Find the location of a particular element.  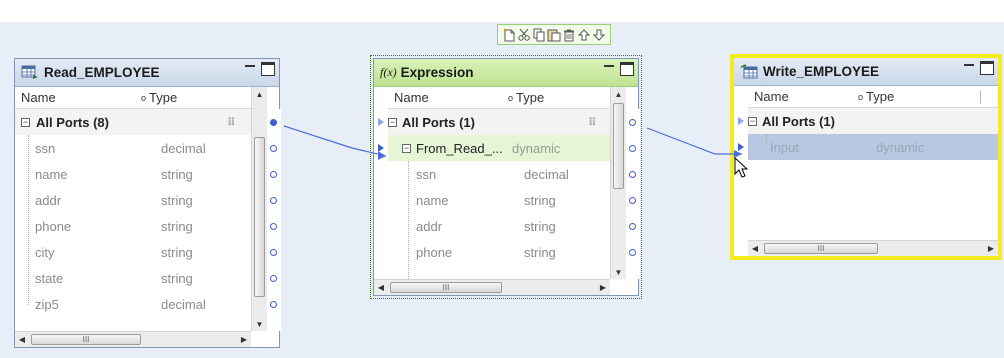

write-employee-header: Write_EMPLOYEE is located at coordinates (866, 72).